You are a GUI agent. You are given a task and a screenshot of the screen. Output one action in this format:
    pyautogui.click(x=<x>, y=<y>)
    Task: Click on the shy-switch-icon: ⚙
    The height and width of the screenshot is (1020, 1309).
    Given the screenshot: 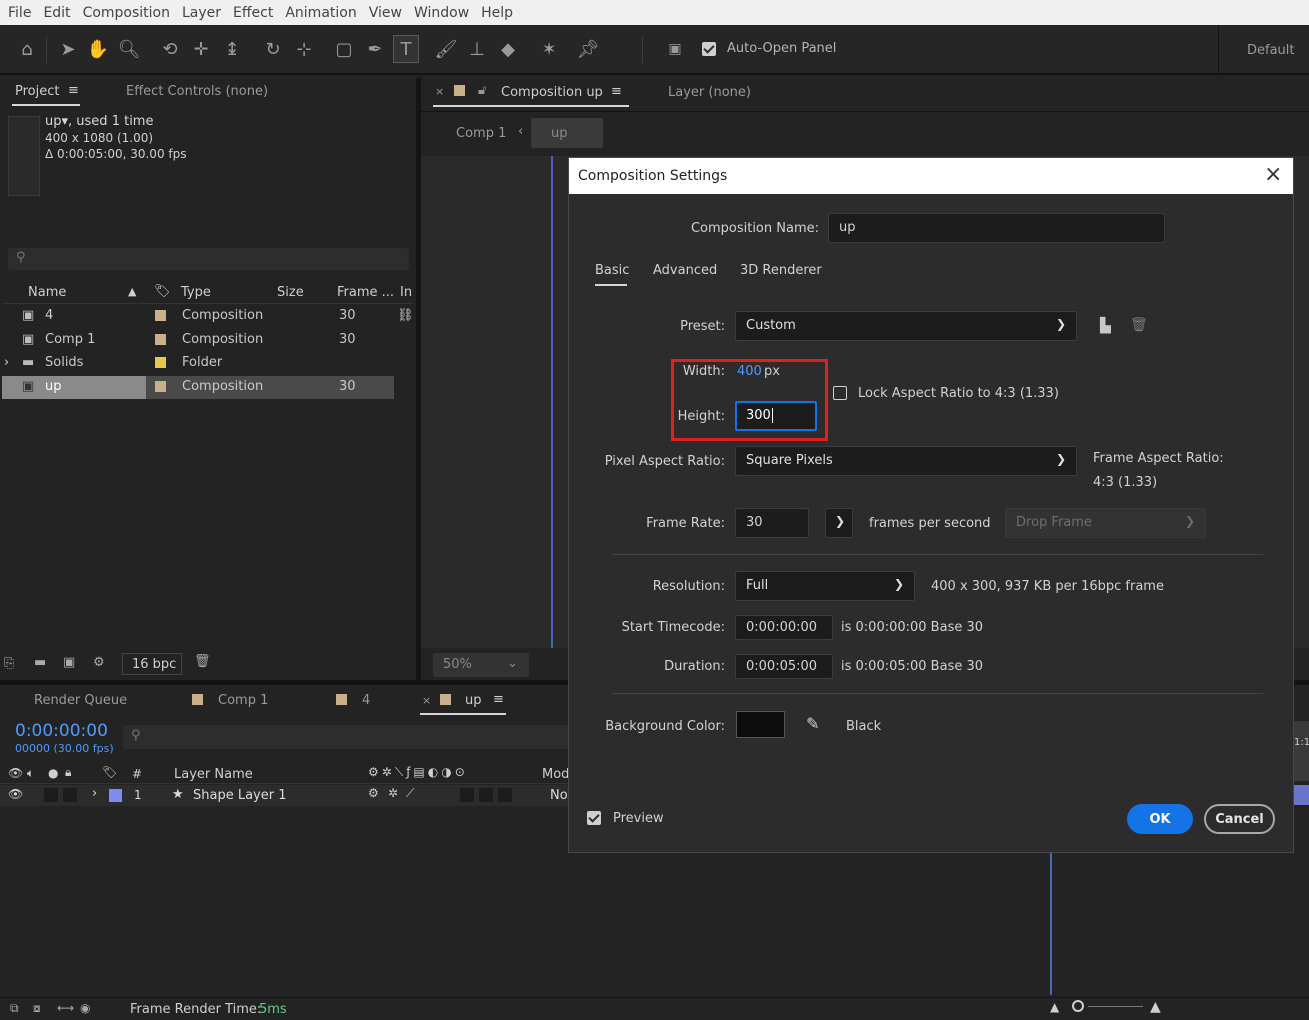 What is the action you would take?
    pyautogui.click(x=373, y=793)
    